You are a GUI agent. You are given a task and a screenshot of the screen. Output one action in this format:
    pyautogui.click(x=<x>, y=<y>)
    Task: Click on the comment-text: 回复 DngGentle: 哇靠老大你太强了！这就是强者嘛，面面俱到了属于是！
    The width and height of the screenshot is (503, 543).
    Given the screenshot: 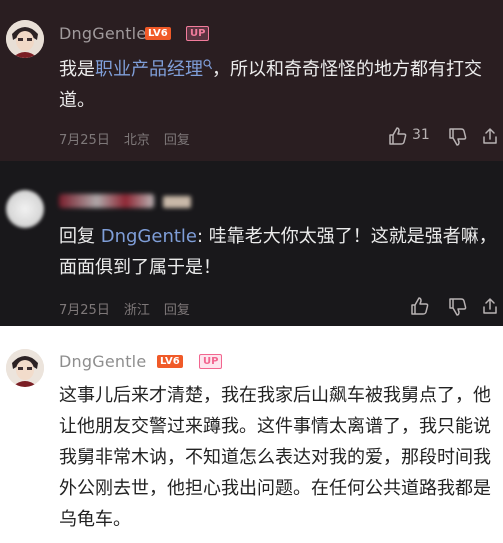 What is the action you would take?
    pyautogui.click(x=279, y=252)
    